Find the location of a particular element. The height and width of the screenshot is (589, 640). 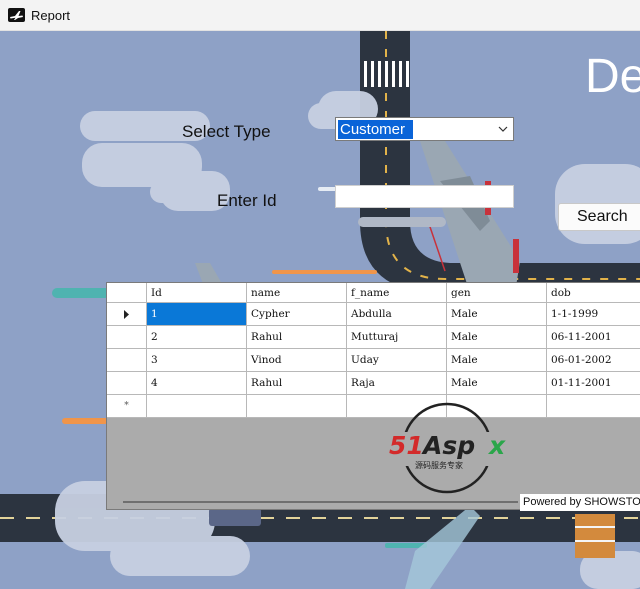

table-row: 4 Rahul Raja Male 01-11-2001 is located at coordinates (373, 383).